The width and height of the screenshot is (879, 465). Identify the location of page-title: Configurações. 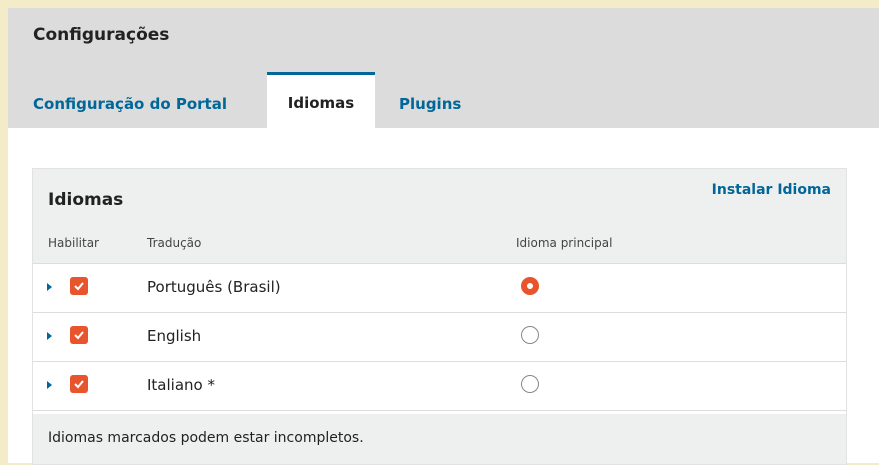
(101, 35).